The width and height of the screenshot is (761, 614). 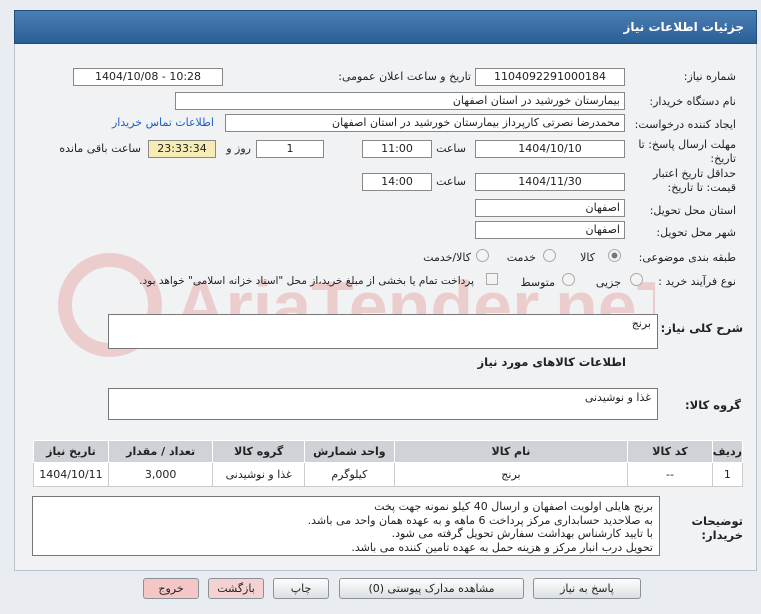 What do you see at coordinates (397, 182) in the screenshot?
I see `validity-time-field: 14:00` at bounding box center [397, 182].